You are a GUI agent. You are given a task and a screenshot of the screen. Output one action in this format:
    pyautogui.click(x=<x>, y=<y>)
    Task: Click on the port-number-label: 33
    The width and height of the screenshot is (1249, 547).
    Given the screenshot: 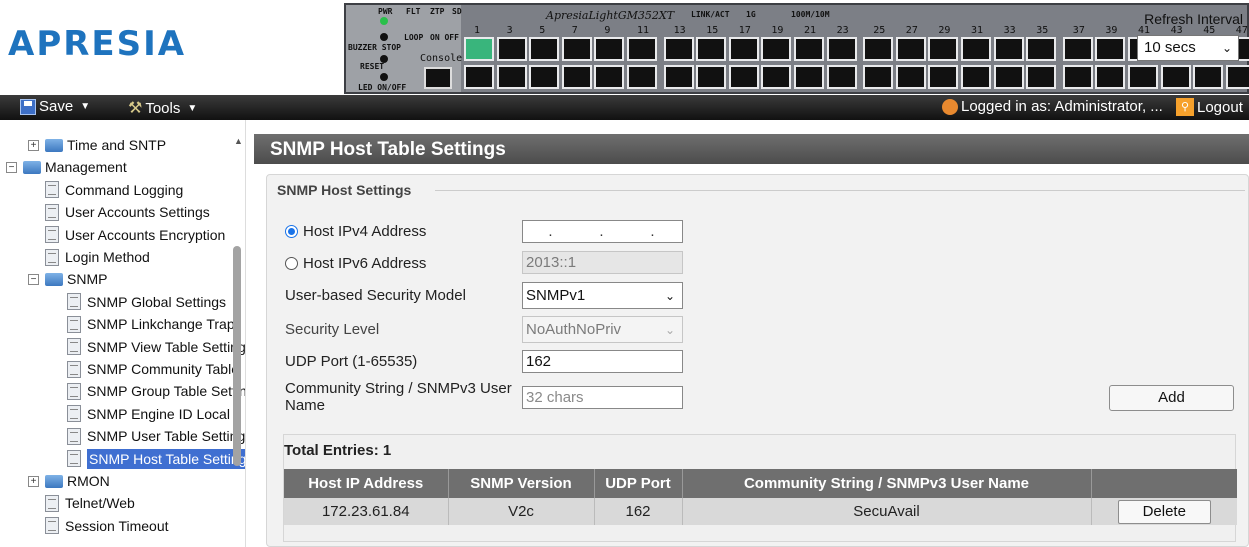 What is the action you would take?
    pyautogui.click(x=1009, y=30)
    